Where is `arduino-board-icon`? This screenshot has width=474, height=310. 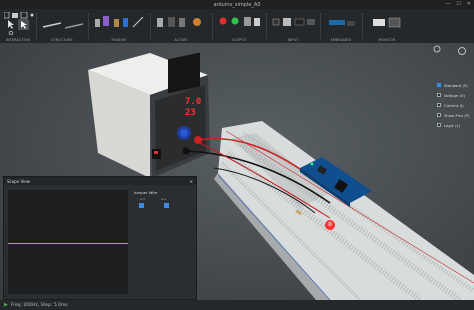 arduino-board-icon is located at coordinates (337, 22).